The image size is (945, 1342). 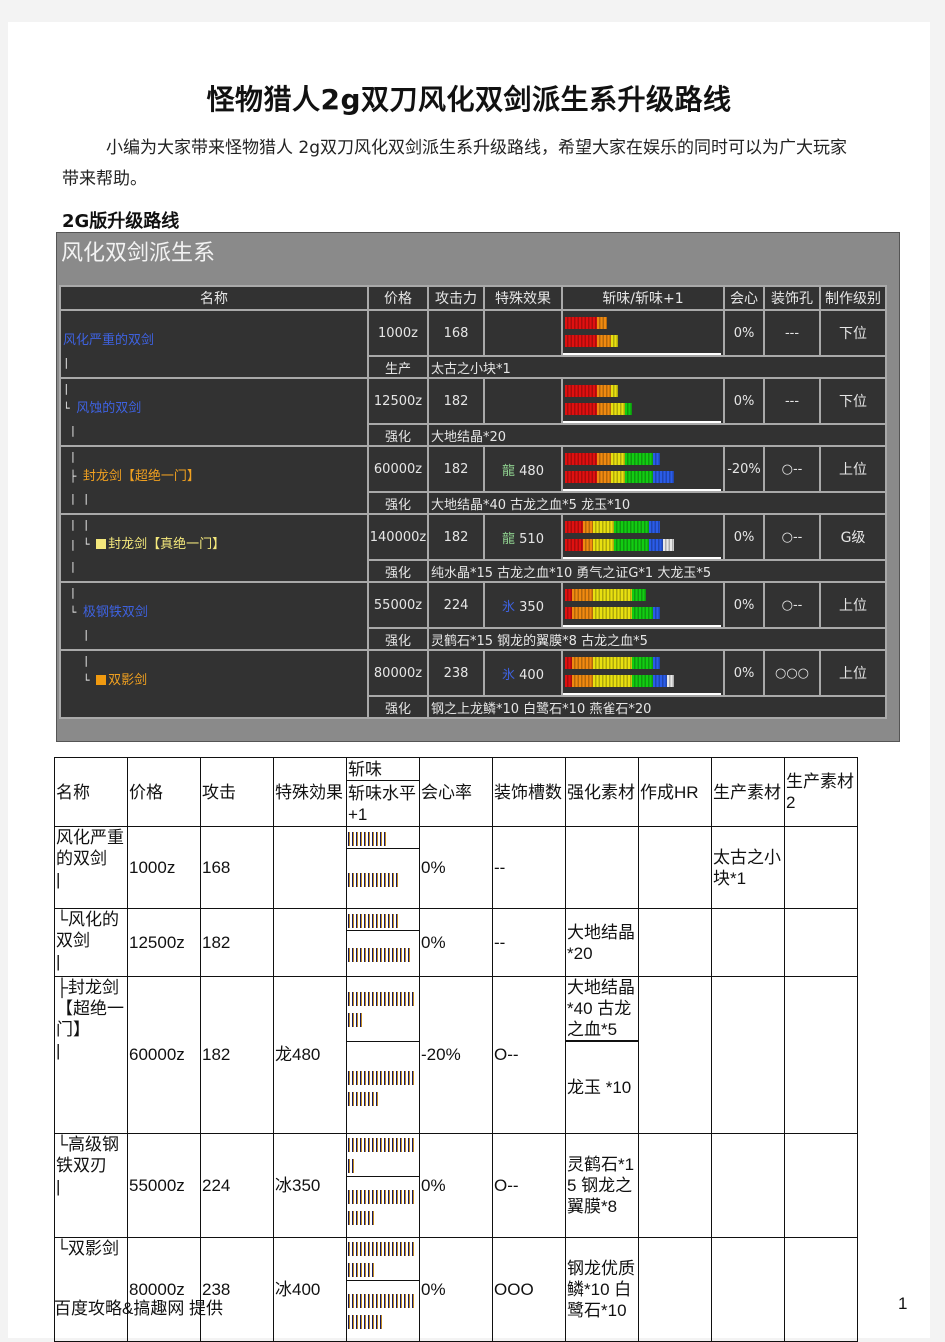 I want to click on name-cell: └风化的双剑 |, so click(x=91, y=942).